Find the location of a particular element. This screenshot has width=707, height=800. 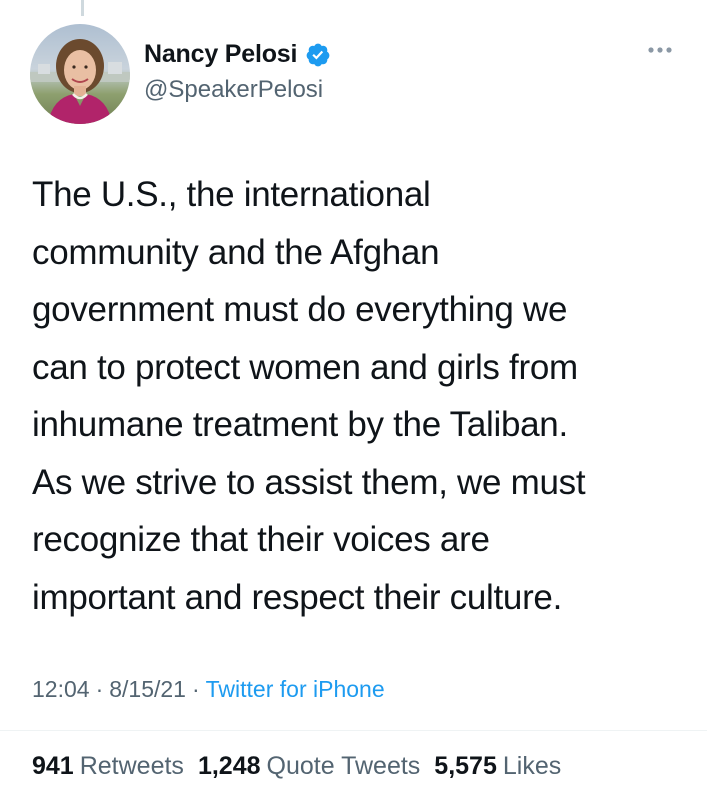

quote-tweets-count: 1,248 is located at coordinates (229, 766).